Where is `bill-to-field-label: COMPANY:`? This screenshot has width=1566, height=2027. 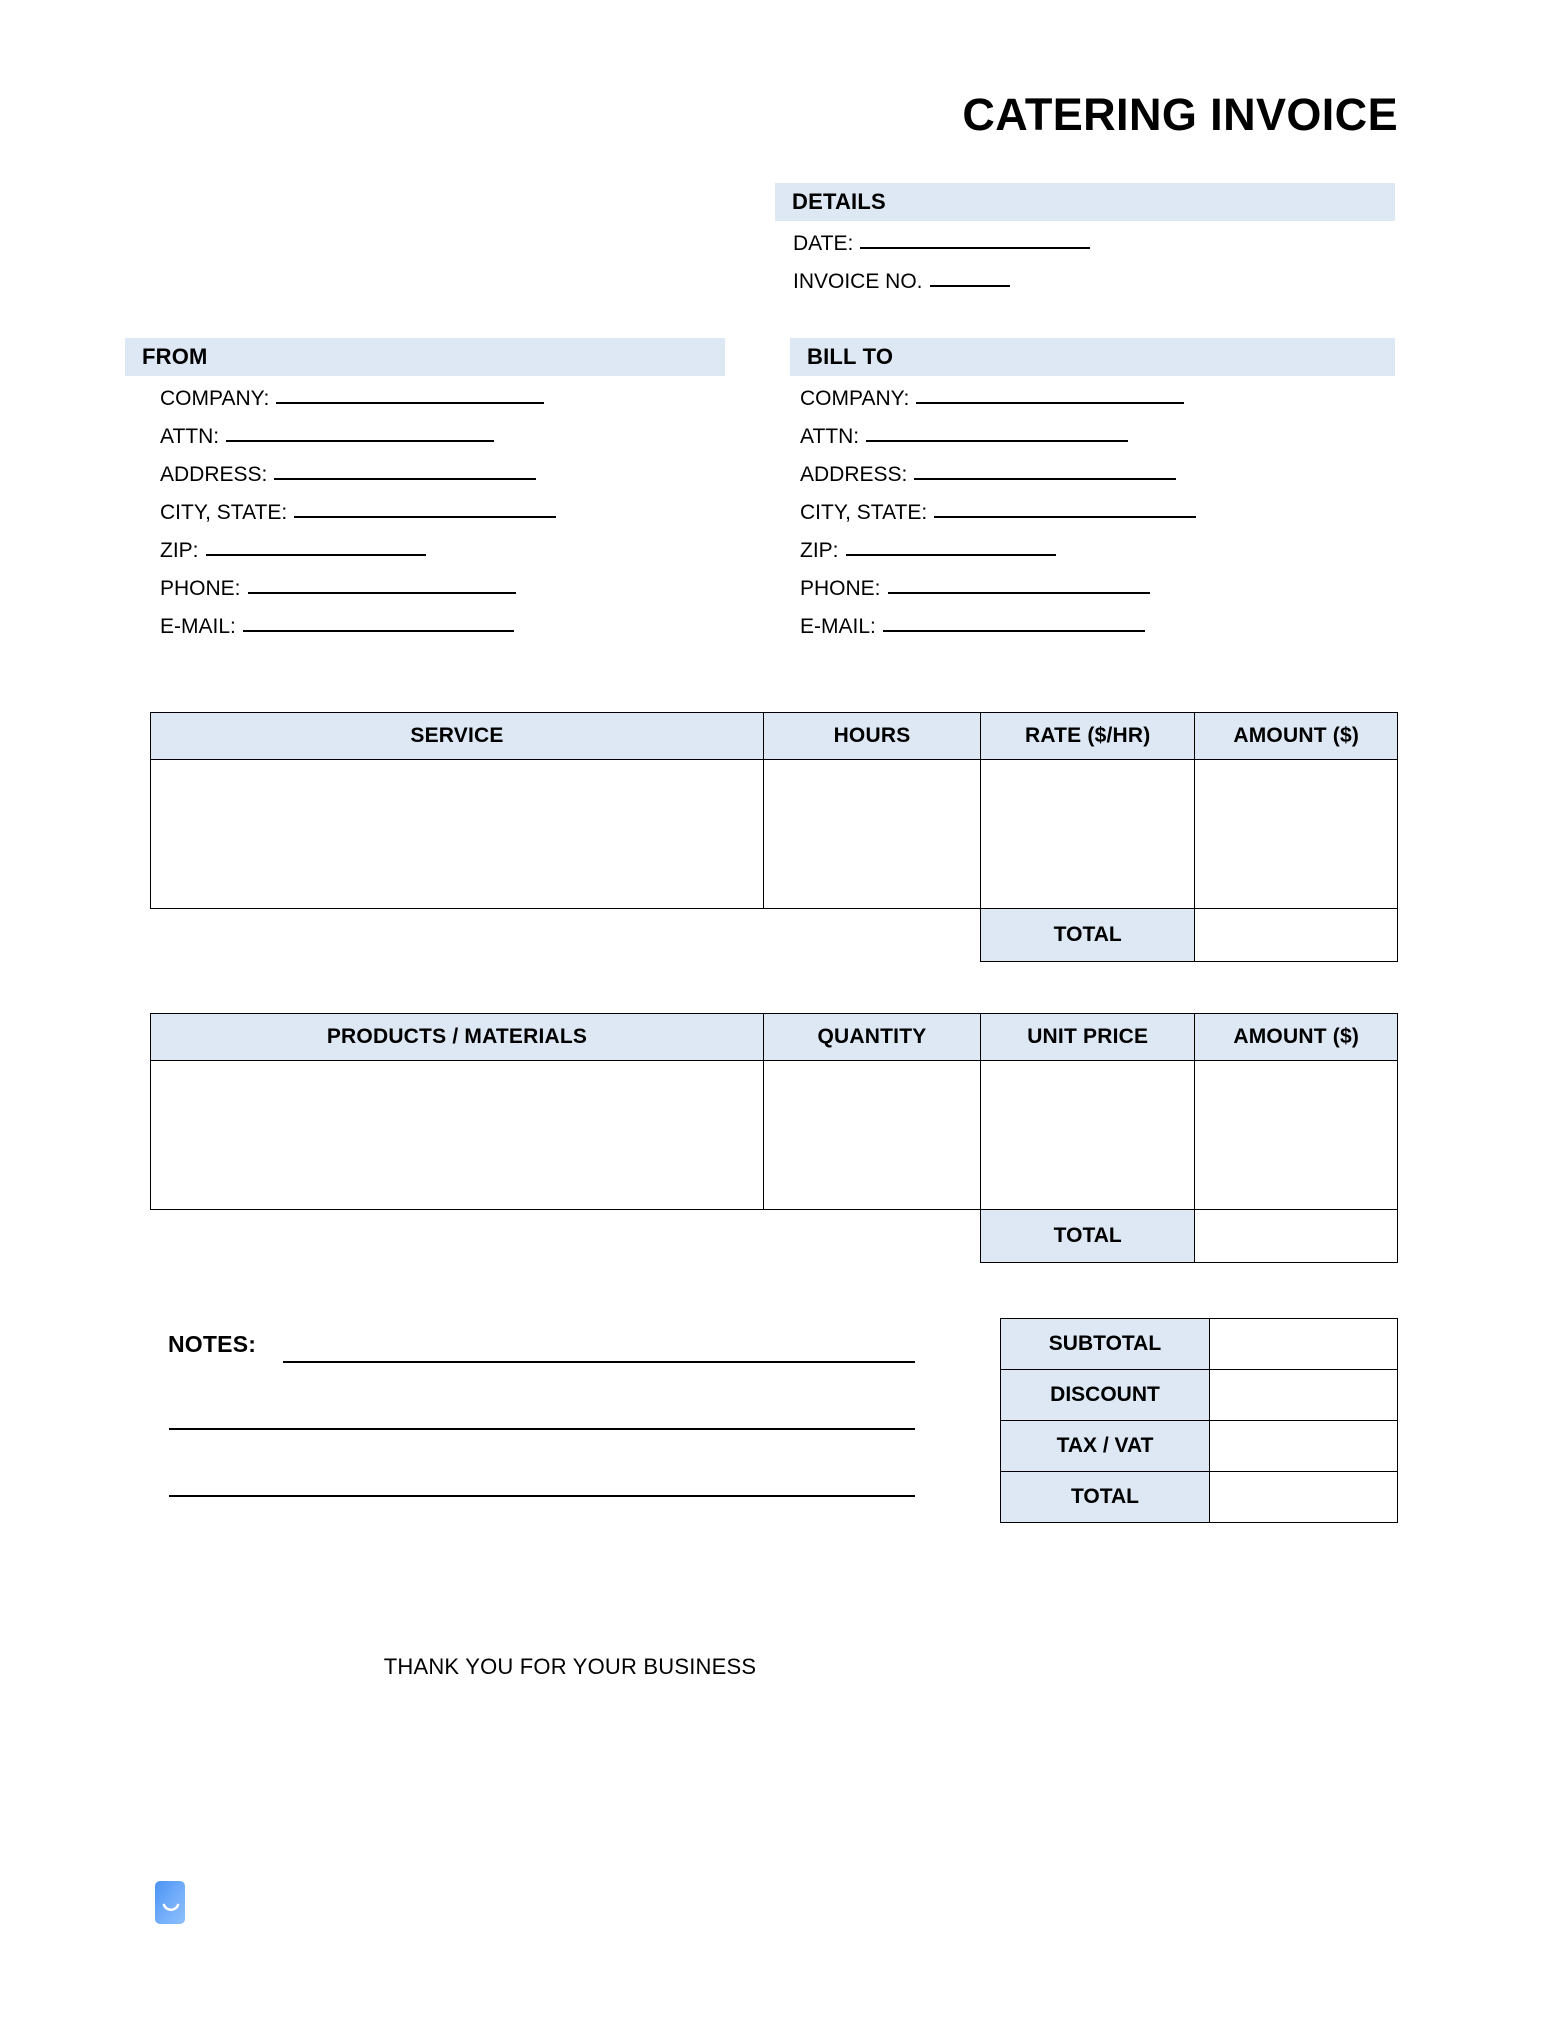 bill-to-field-label: COMPANY: is located at coordinates (855, 398).